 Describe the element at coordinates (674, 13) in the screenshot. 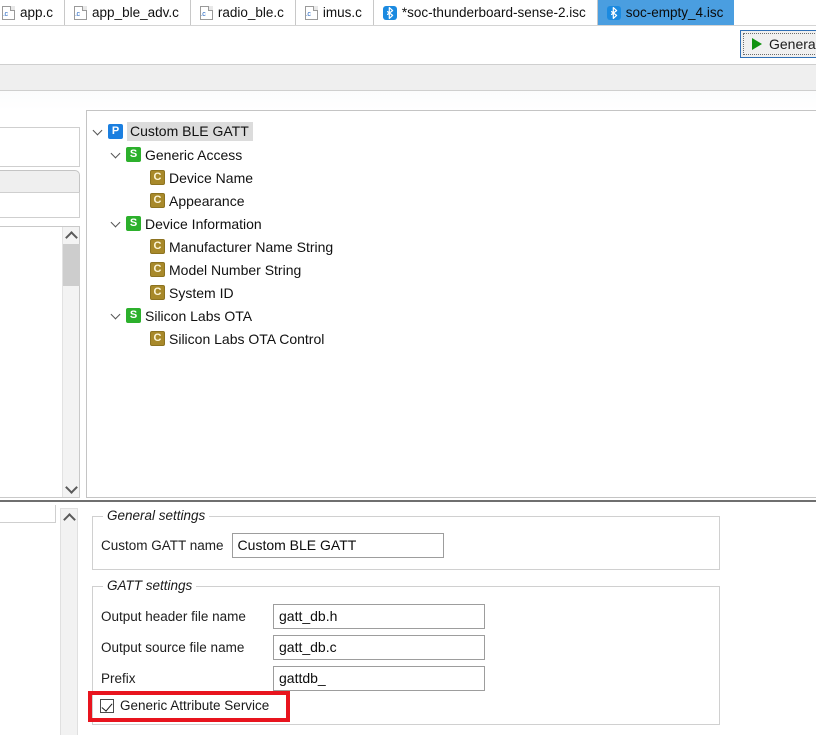

I see `editor-tab-label: soc-empty_4.isc` at that location.